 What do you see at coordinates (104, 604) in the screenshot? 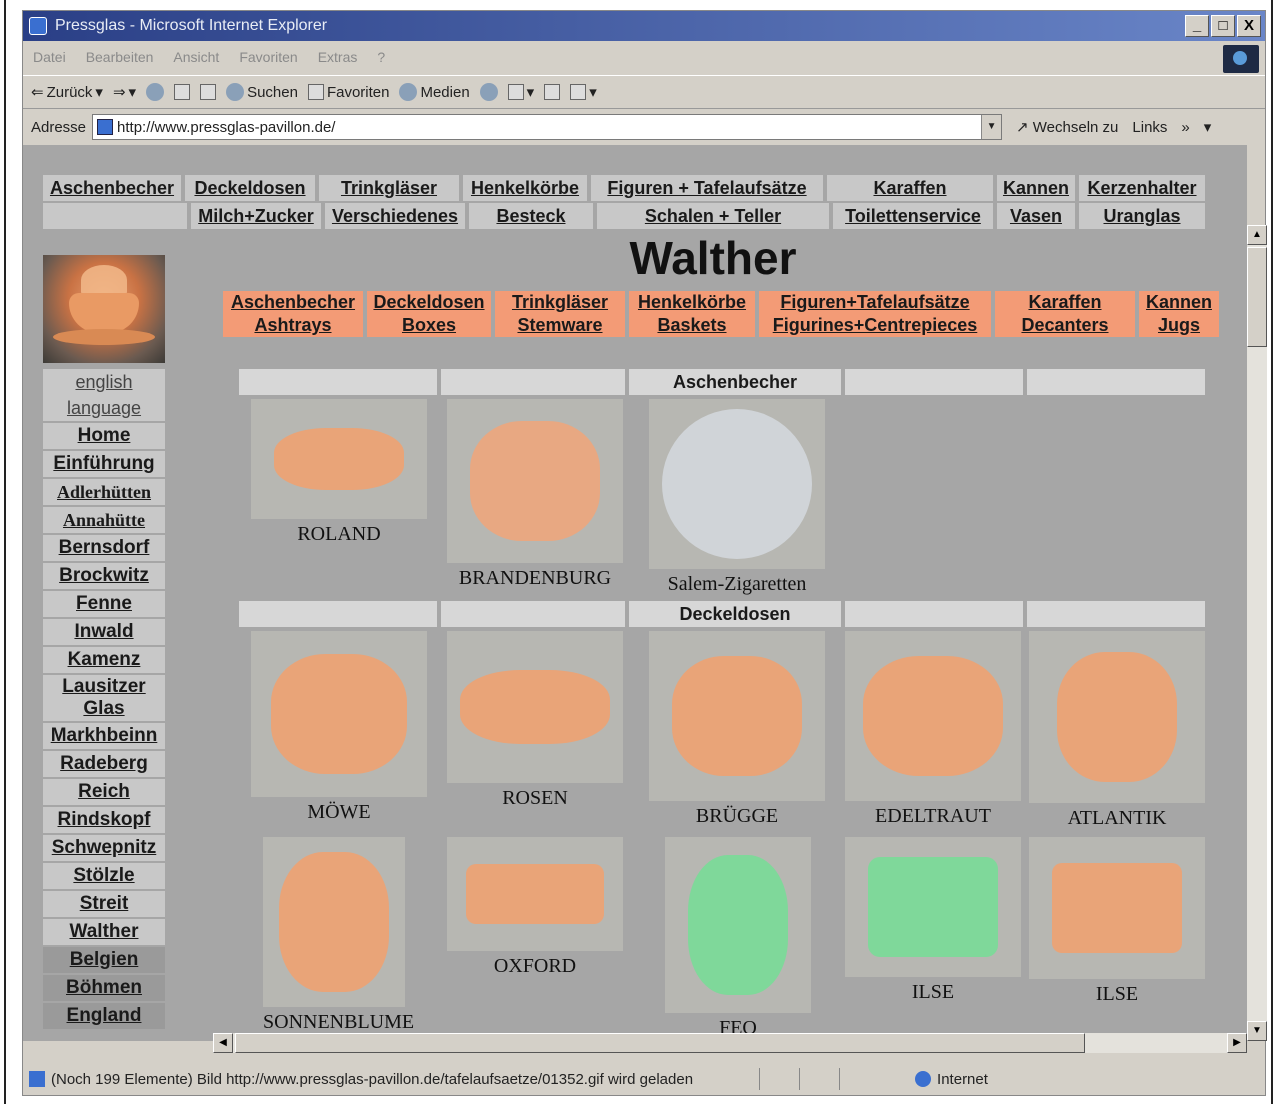
I see `sidebar-item-fenne: Fenne` at bounding box center [104, 604].